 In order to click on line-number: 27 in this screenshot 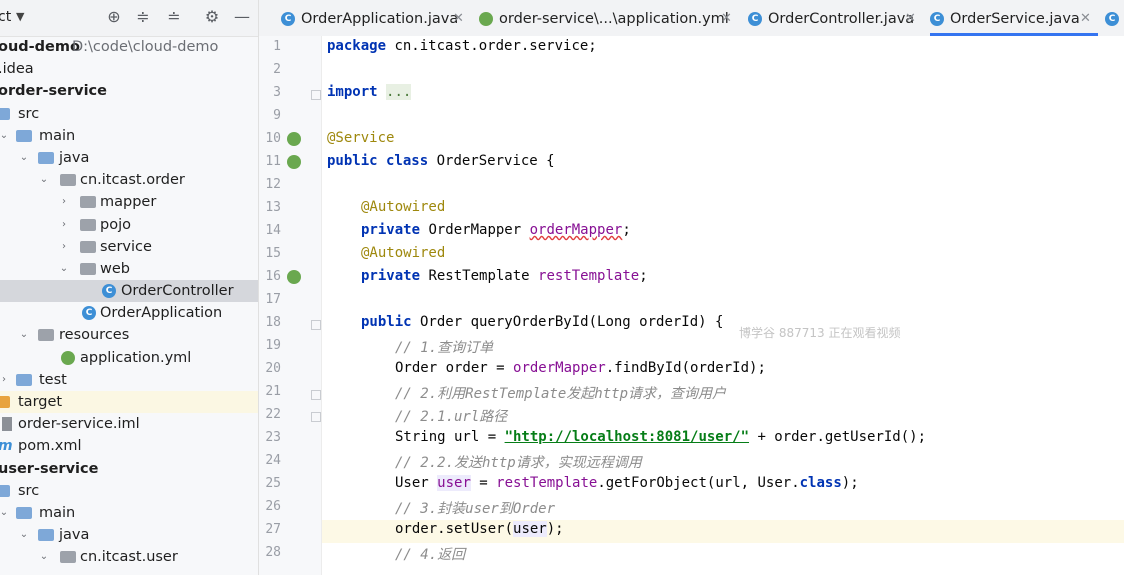, I will do `click(273, 529)`.